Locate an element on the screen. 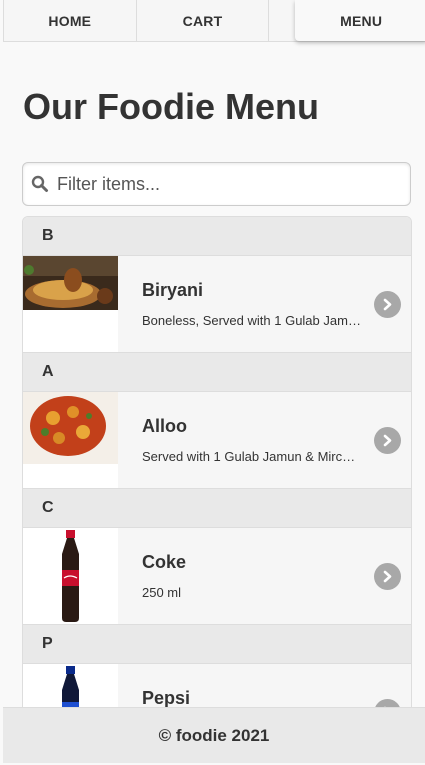  item-name: Coke is located at coordinates (164, 562).